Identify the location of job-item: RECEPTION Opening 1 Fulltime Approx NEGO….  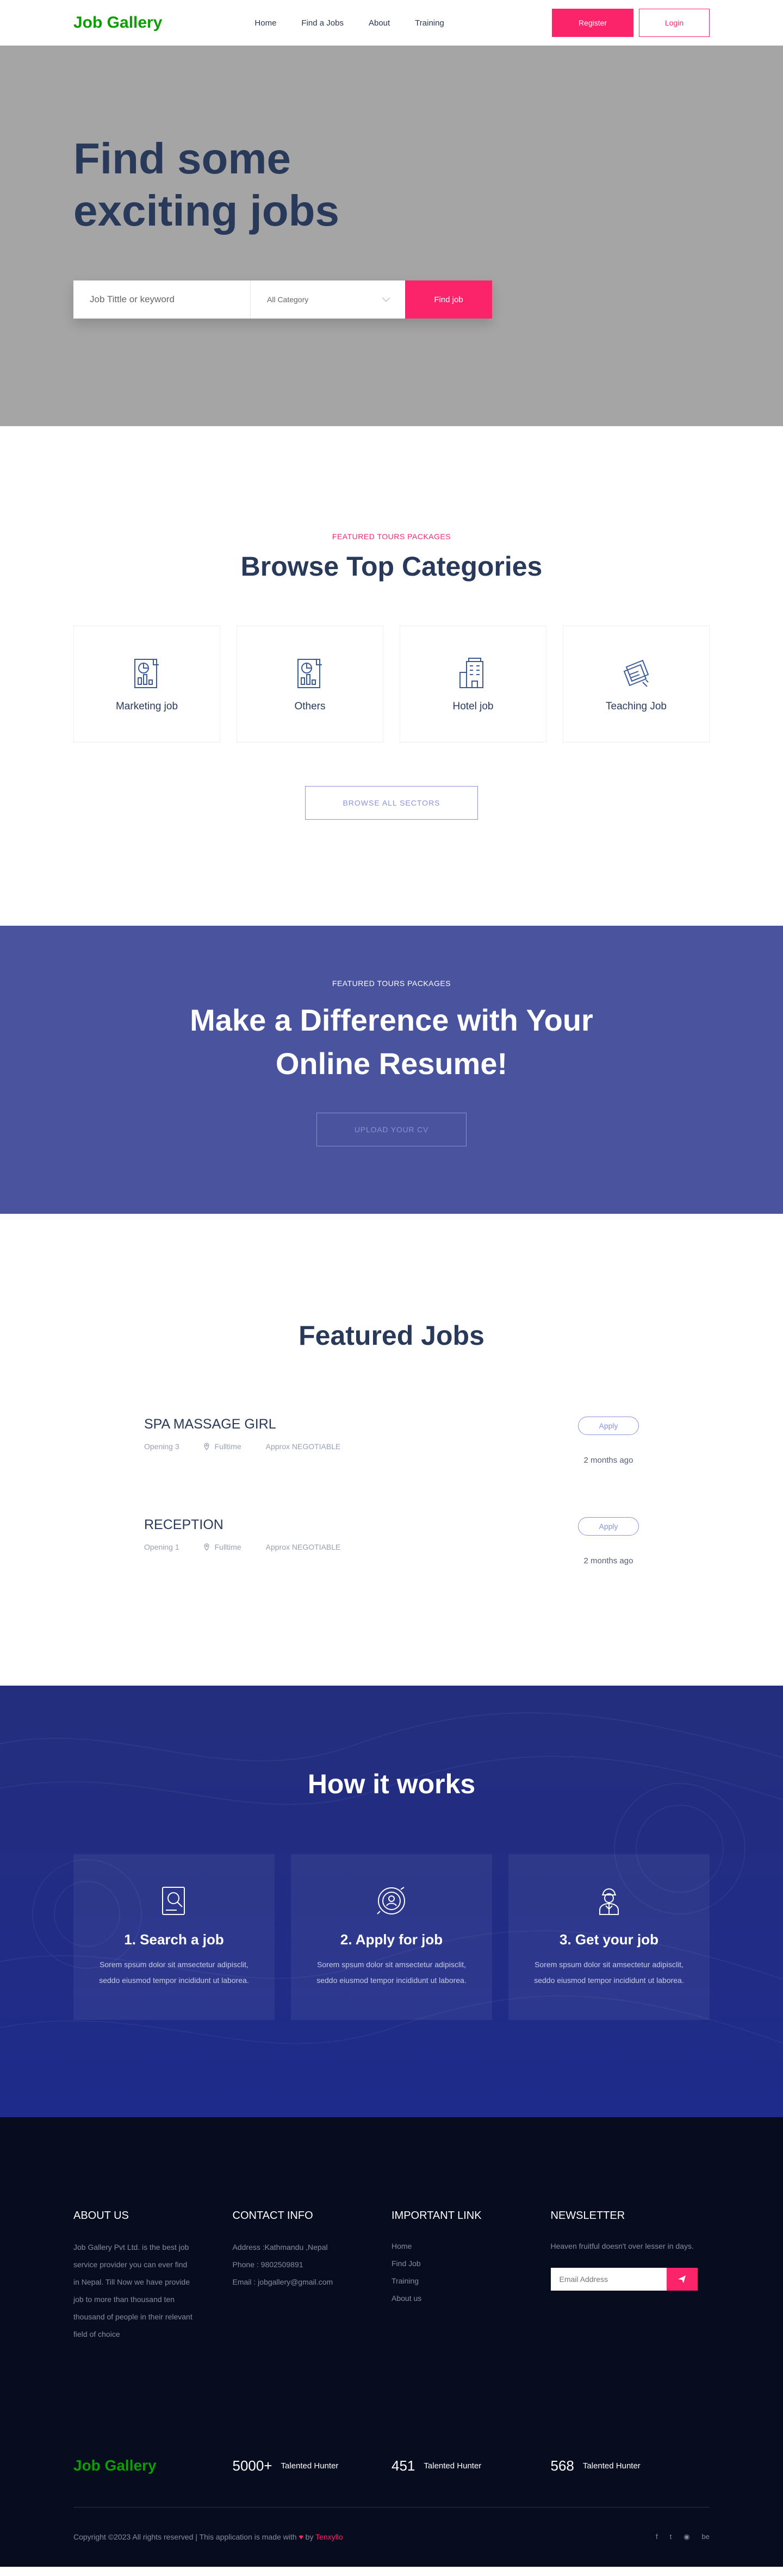
(391, 1567).